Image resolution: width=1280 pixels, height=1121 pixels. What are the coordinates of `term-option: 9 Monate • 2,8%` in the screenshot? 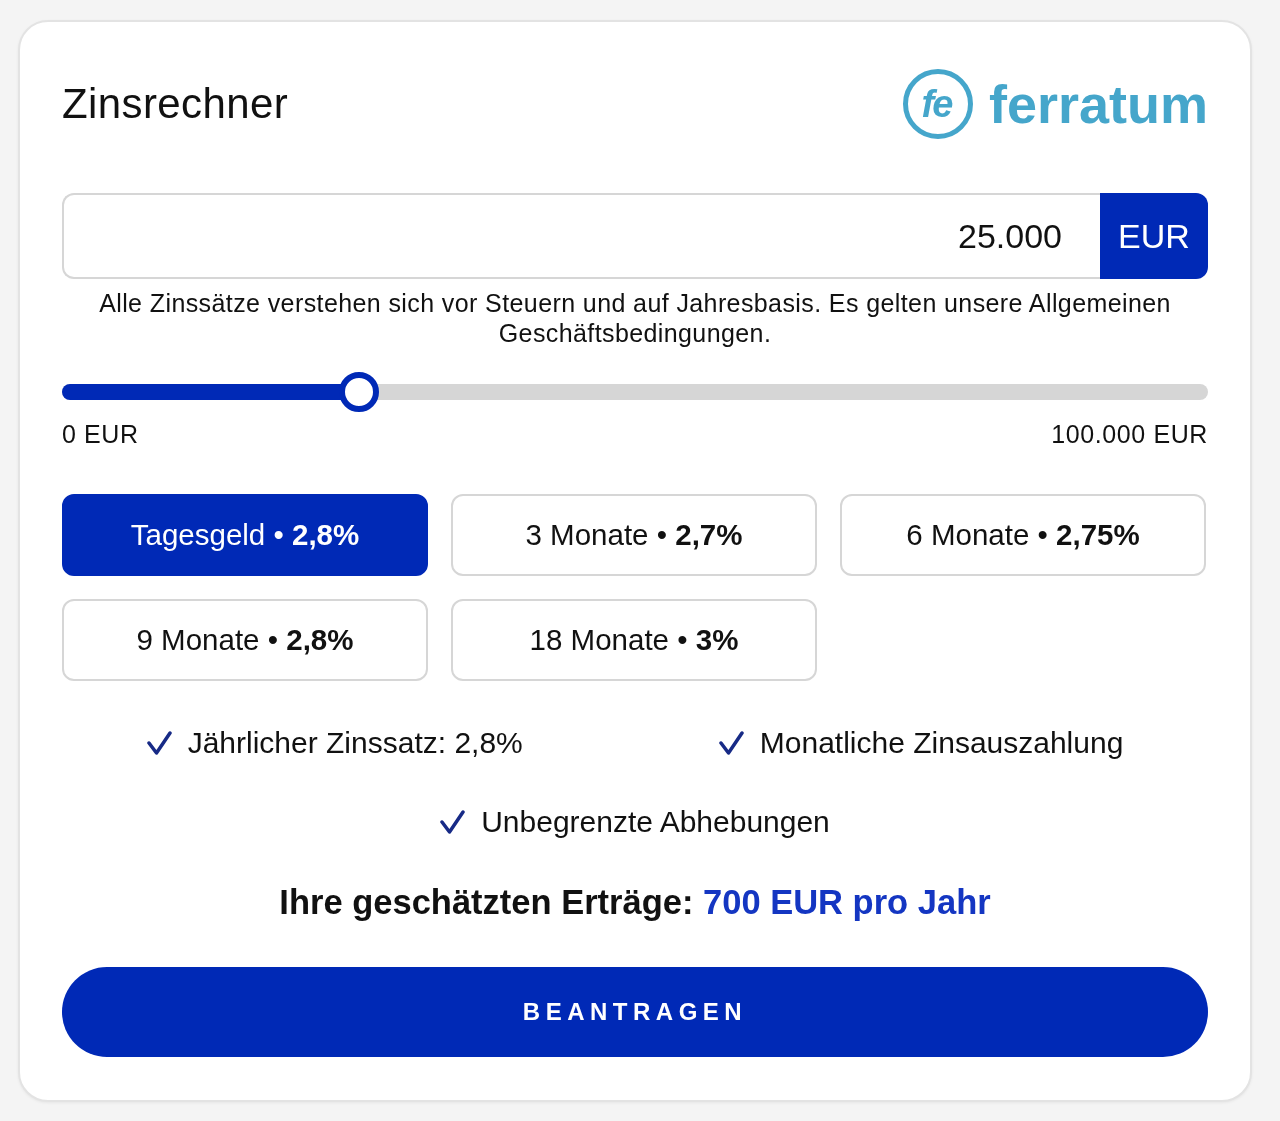 It's located at (245, 640).